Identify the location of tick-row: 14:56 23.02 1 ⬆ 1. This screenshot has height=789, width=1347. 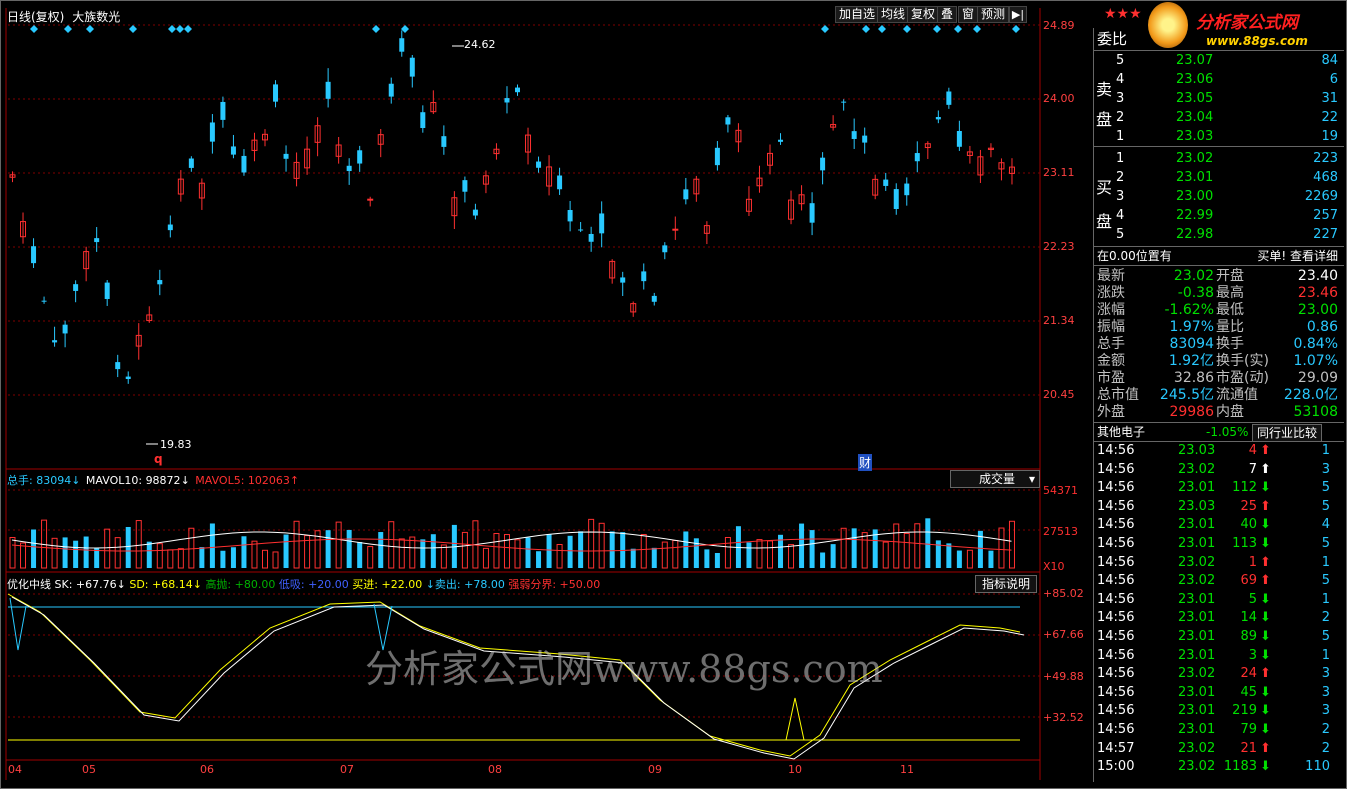
(1219, 563).